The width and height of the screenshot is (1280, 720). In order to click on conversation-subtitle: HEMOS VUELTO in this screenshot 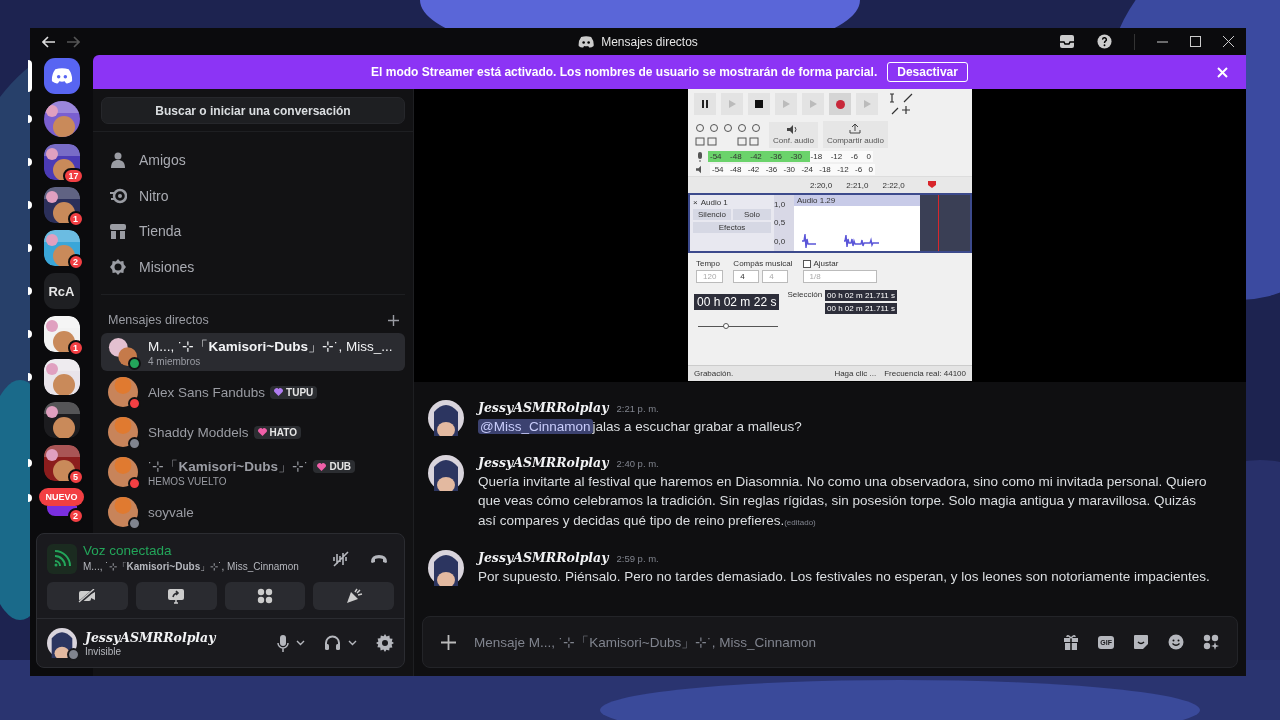, I will do `click(188, 481)`.